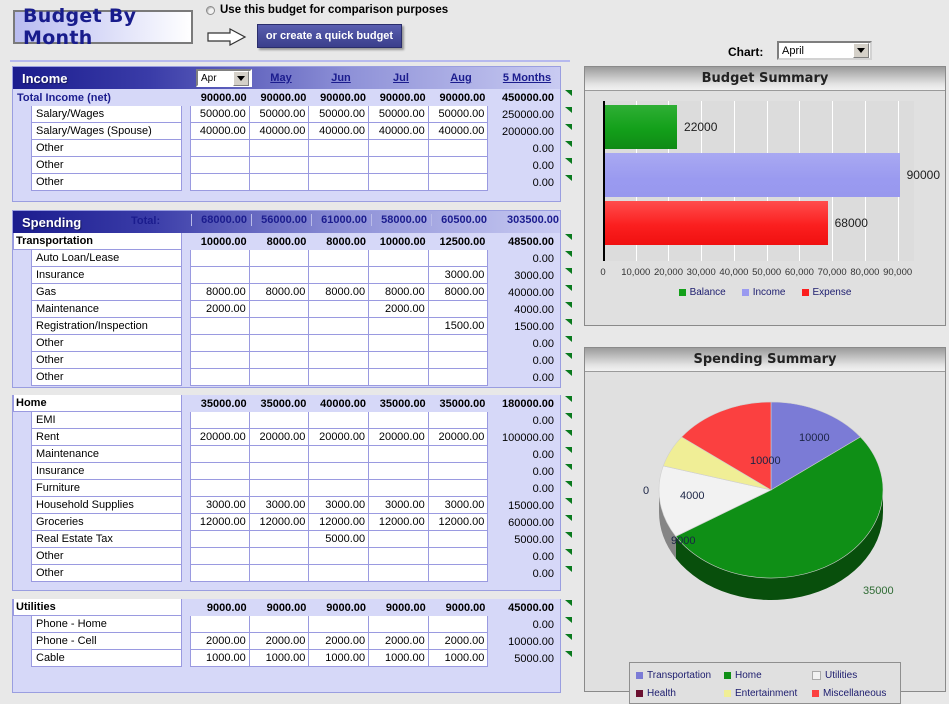  What do you see at coordinates (210, 10) in the screenshot?
I see `comparison-radio` at bounding box center [210, 10].